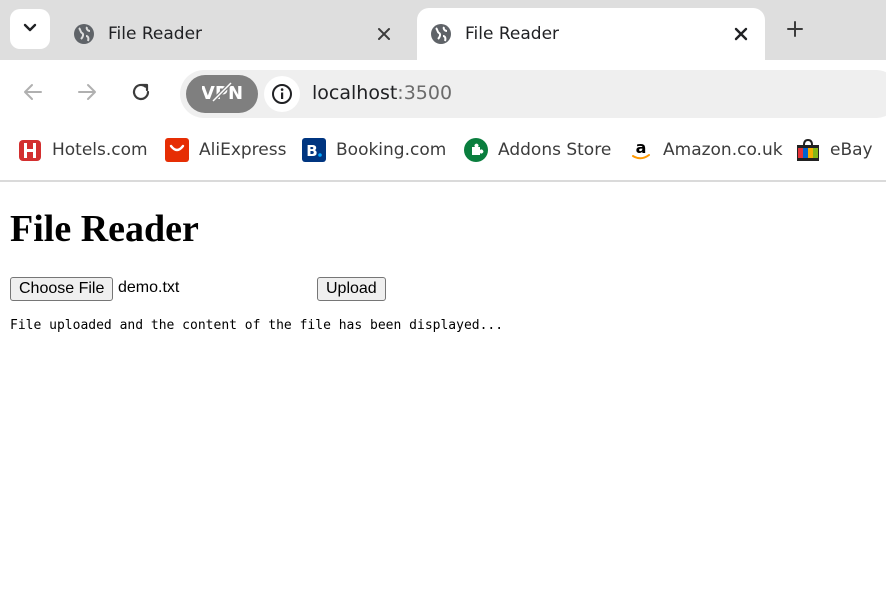 Image resolution: width=886 pixels, height=592 pixels. Describe the element at coordinates (100, 150) in the screenshot. I see `bookmark-label: Hotels.com` at that location.